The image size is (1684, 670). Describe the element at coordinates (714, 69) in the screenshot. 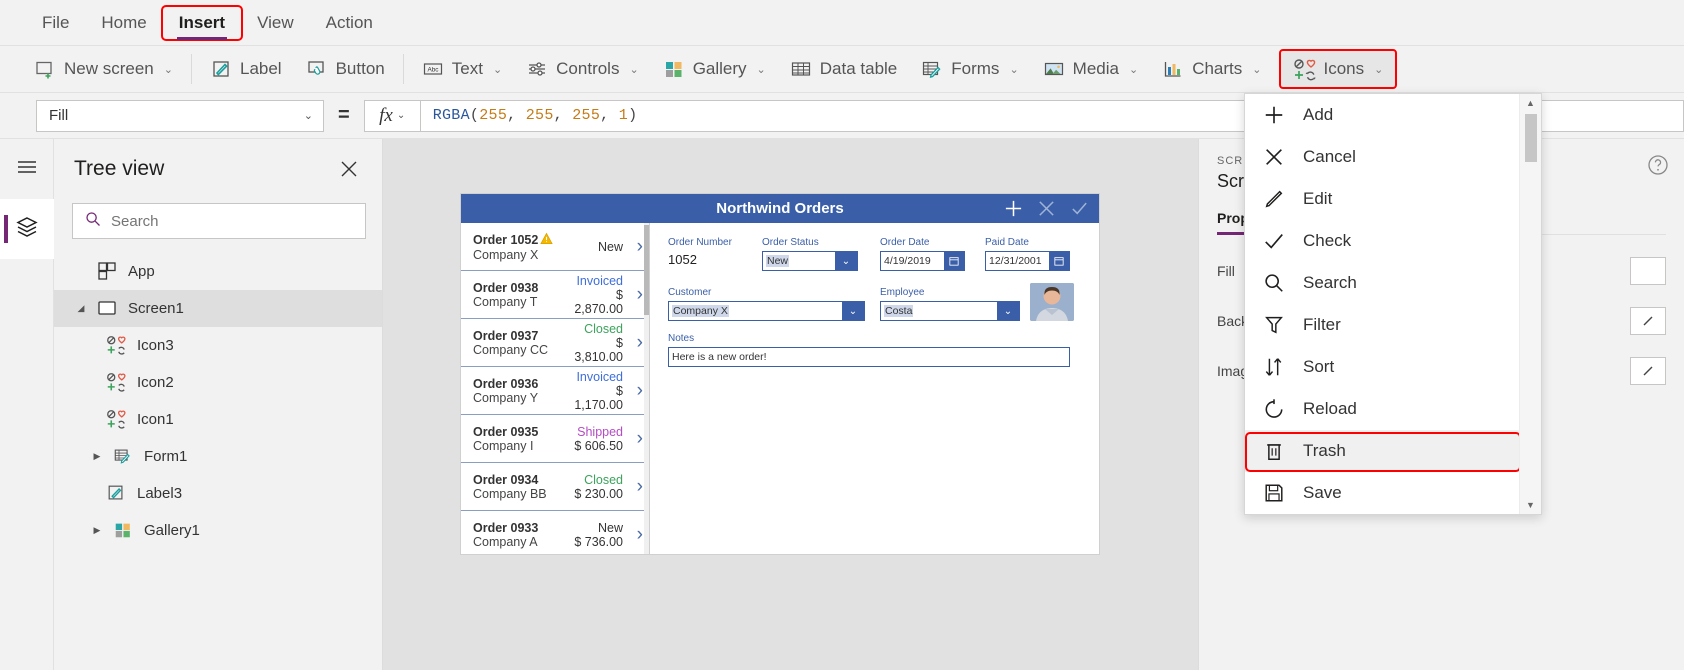

I see `ribbon-gallery: Gallery ⌄` at that location.